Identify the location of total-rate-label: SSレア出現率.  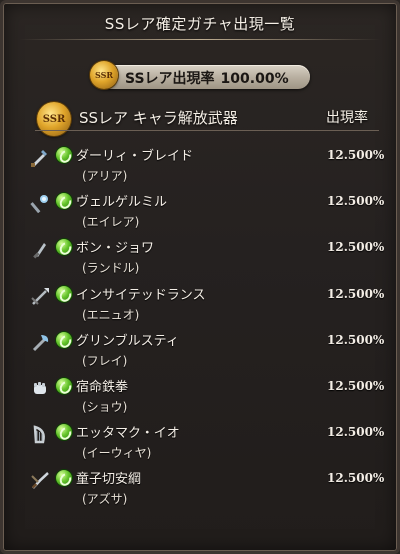
(170, 79).